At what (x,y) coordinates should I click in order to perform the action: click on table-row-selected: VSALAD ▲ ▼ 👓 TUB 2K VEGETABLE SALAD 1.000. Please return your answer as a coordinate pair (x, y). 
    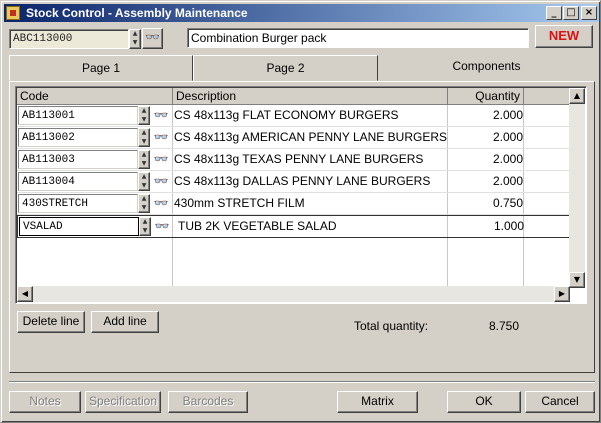
    Looking at the image, I should click on (293, 226).